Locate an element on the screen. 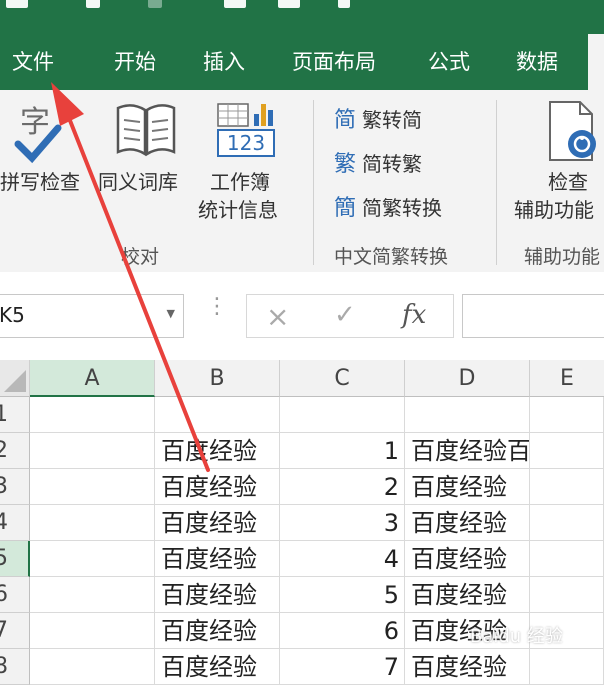  cell-e4 is located at coordinates (567, 523).